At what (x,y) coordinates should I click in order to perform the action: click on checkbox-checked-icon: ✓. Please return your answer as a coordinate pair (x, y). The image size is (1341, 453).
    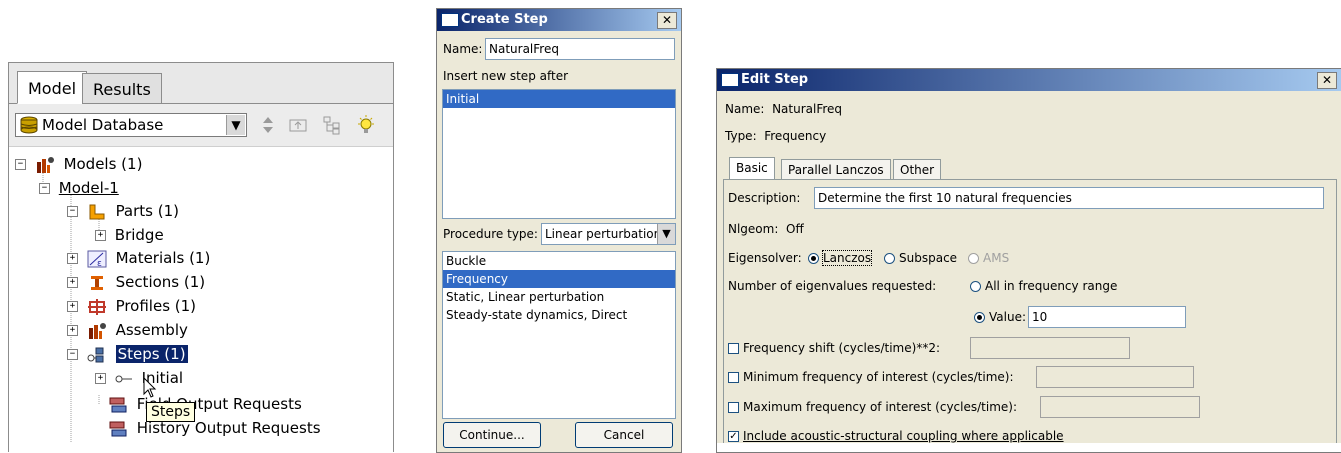
    Looking at the image, I should click on (733, 436).